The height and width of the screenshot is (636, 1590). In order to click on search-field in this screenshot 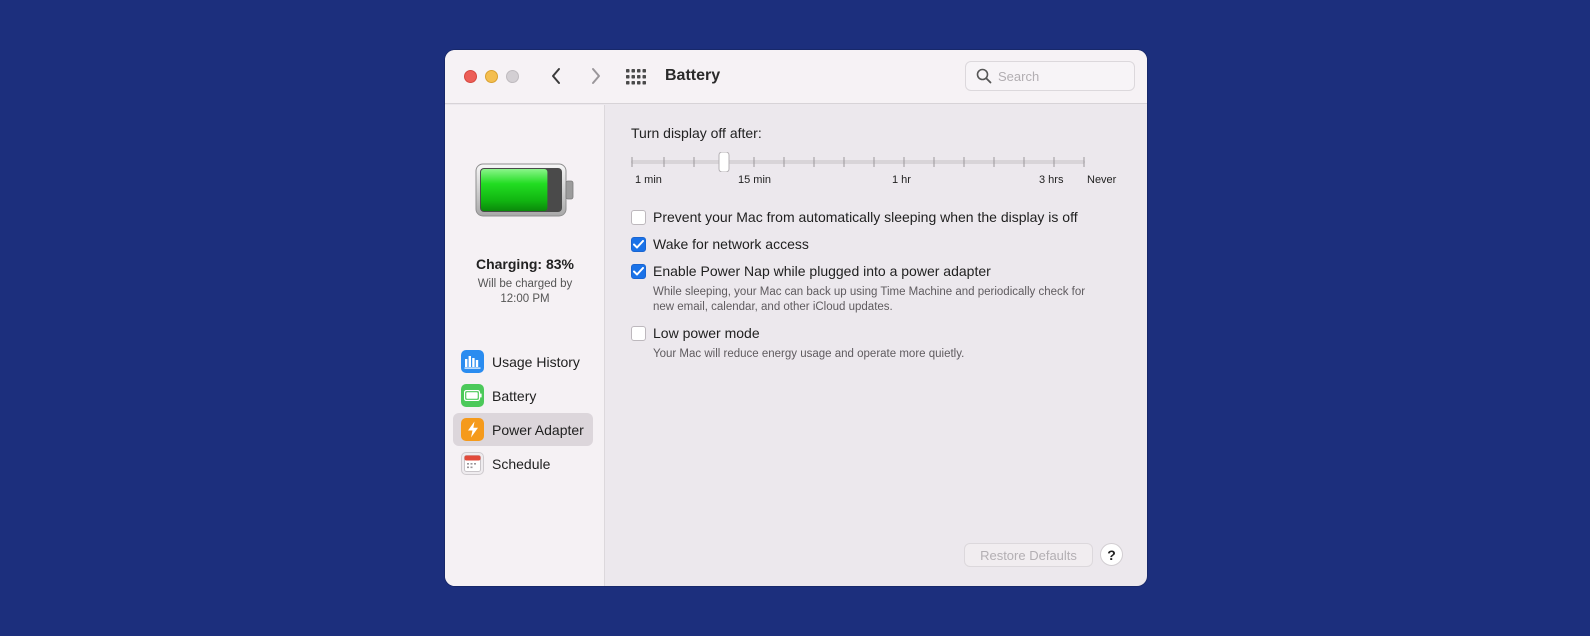, I will do `click(1050, 76)`.